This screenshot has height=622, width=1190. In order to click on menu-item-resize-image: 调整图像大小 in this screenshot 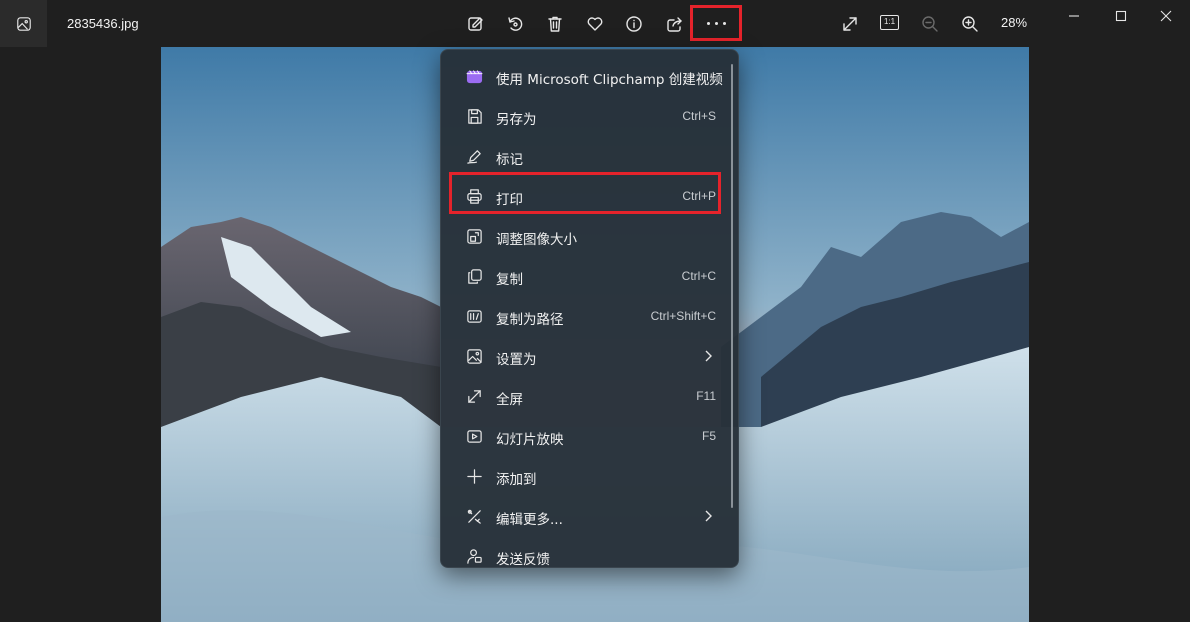, I will do `click(588, 236)`.